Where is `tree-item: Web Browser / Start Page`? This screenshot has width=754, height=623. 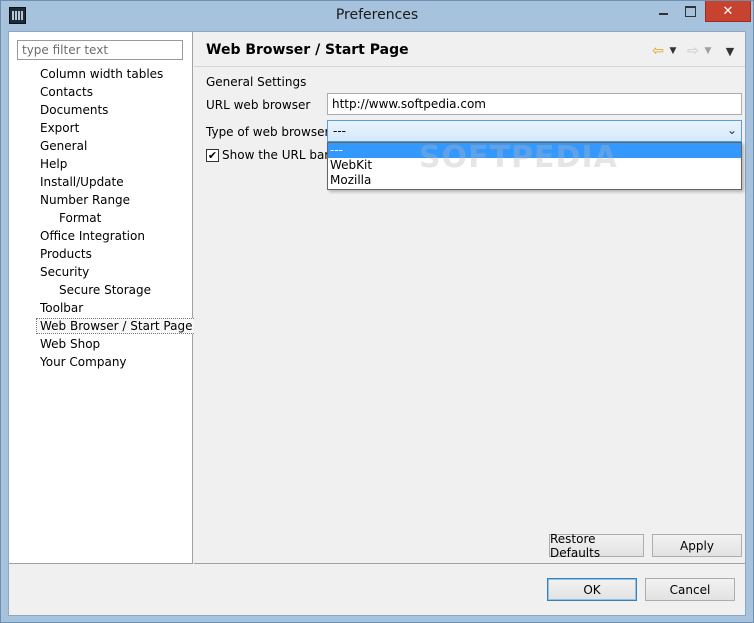
tree-item: Web Browser / Start Page is located at coordinates (103, 326).